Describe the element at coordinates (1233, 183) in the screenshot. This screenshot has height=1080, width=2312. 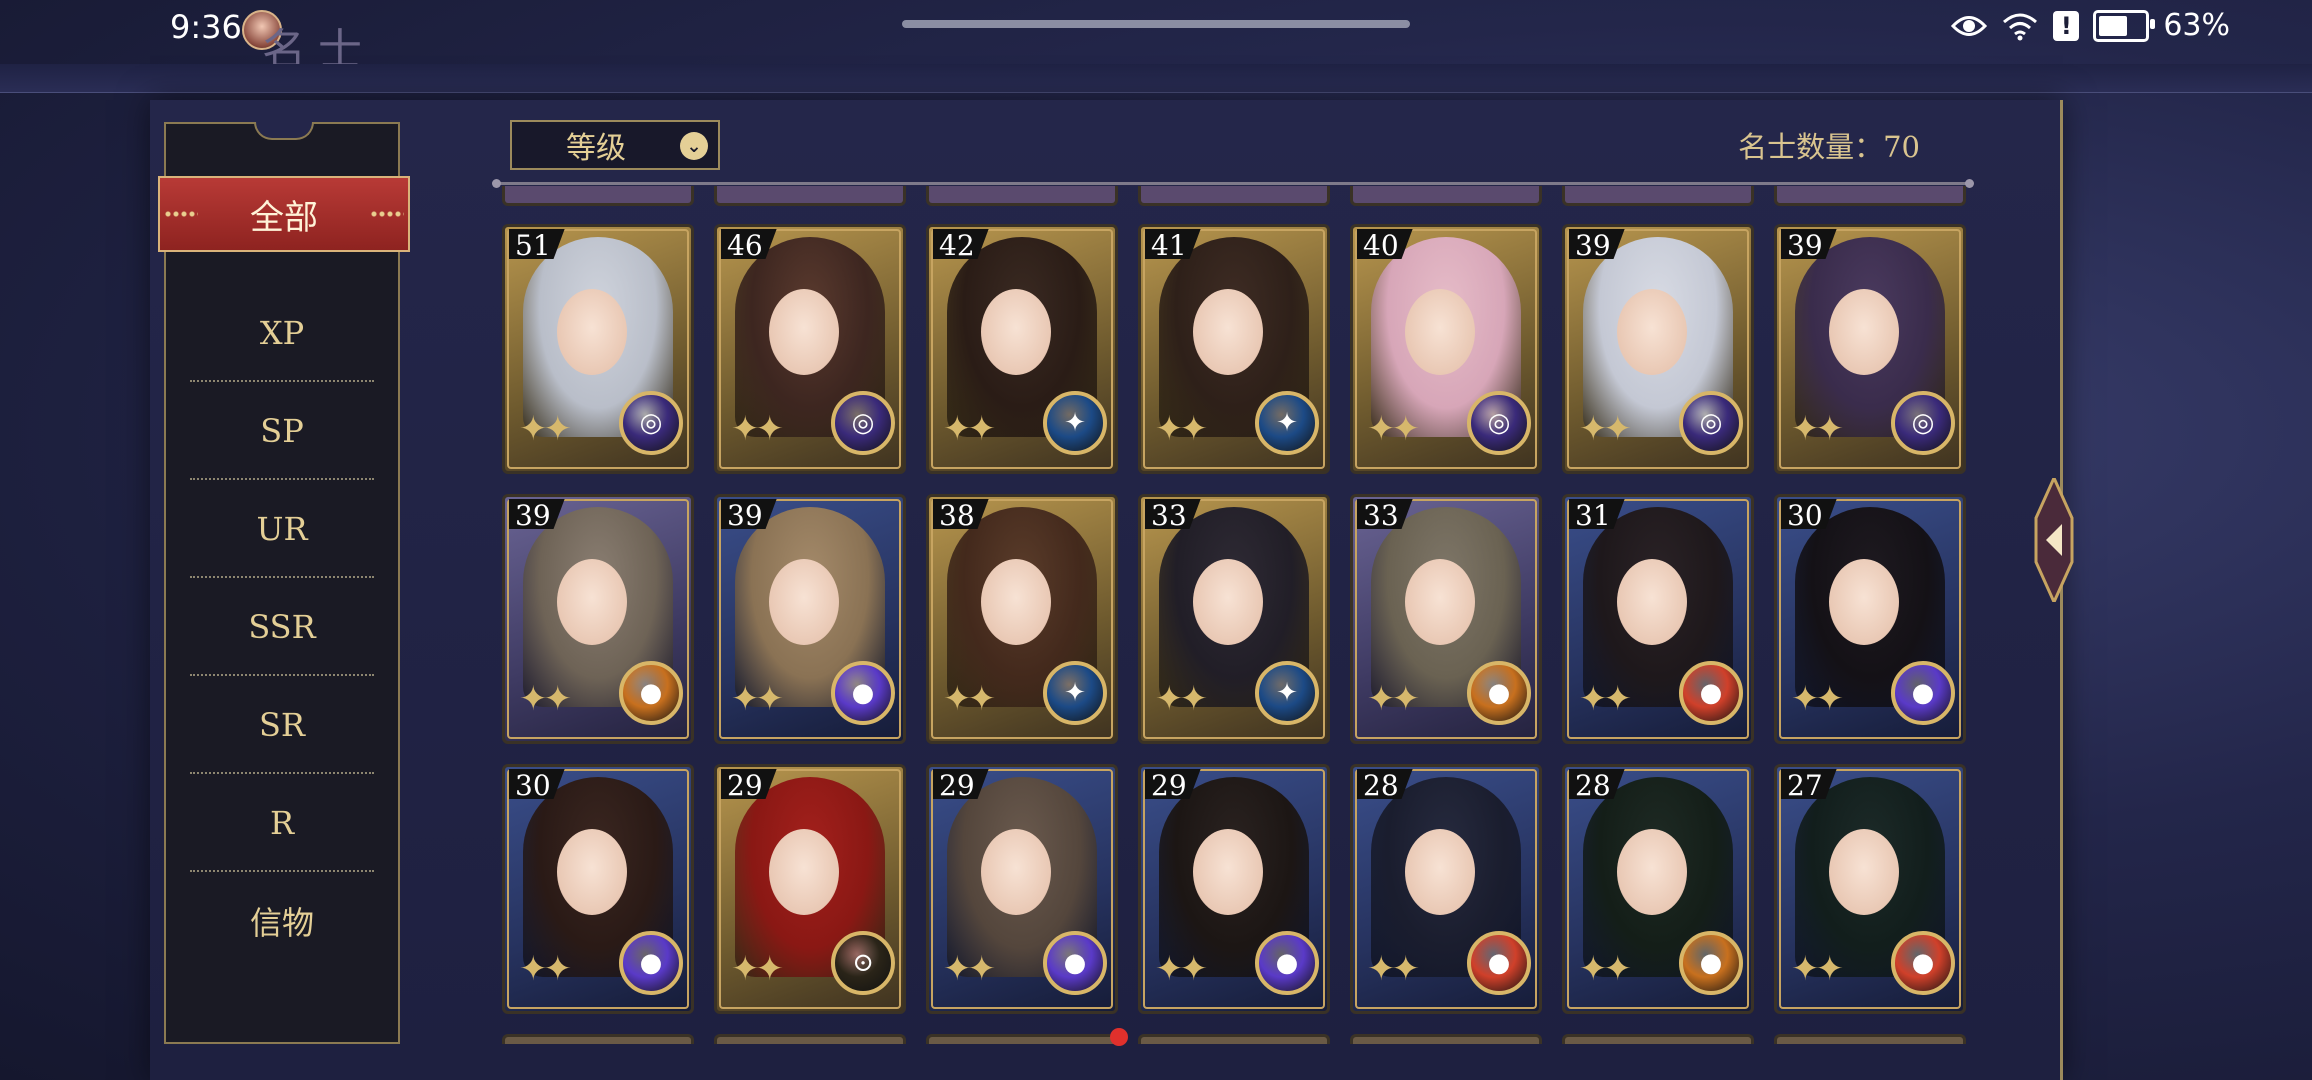
I see `grid-top-divider` at that location.